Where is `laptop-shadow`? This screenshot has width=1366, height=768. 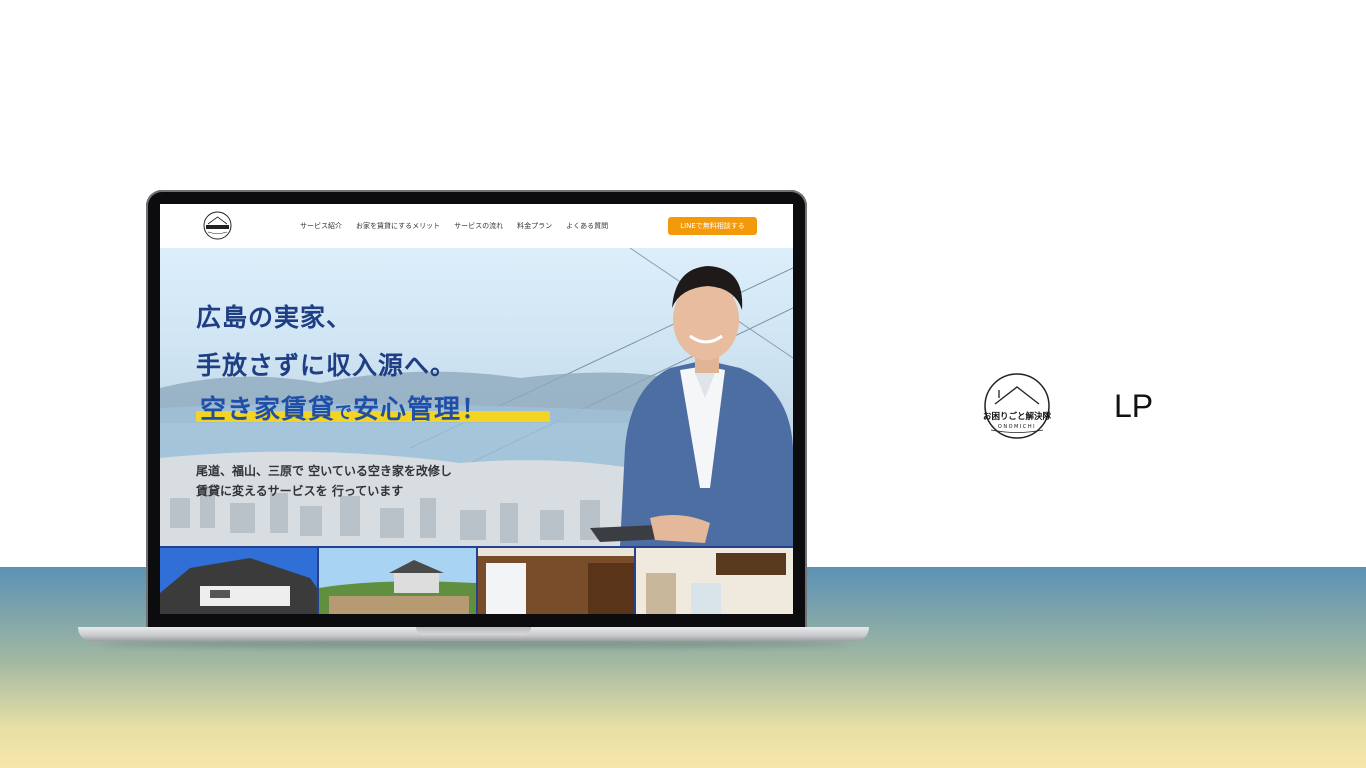 laptop-shadow is located at coordinates (474, 644).